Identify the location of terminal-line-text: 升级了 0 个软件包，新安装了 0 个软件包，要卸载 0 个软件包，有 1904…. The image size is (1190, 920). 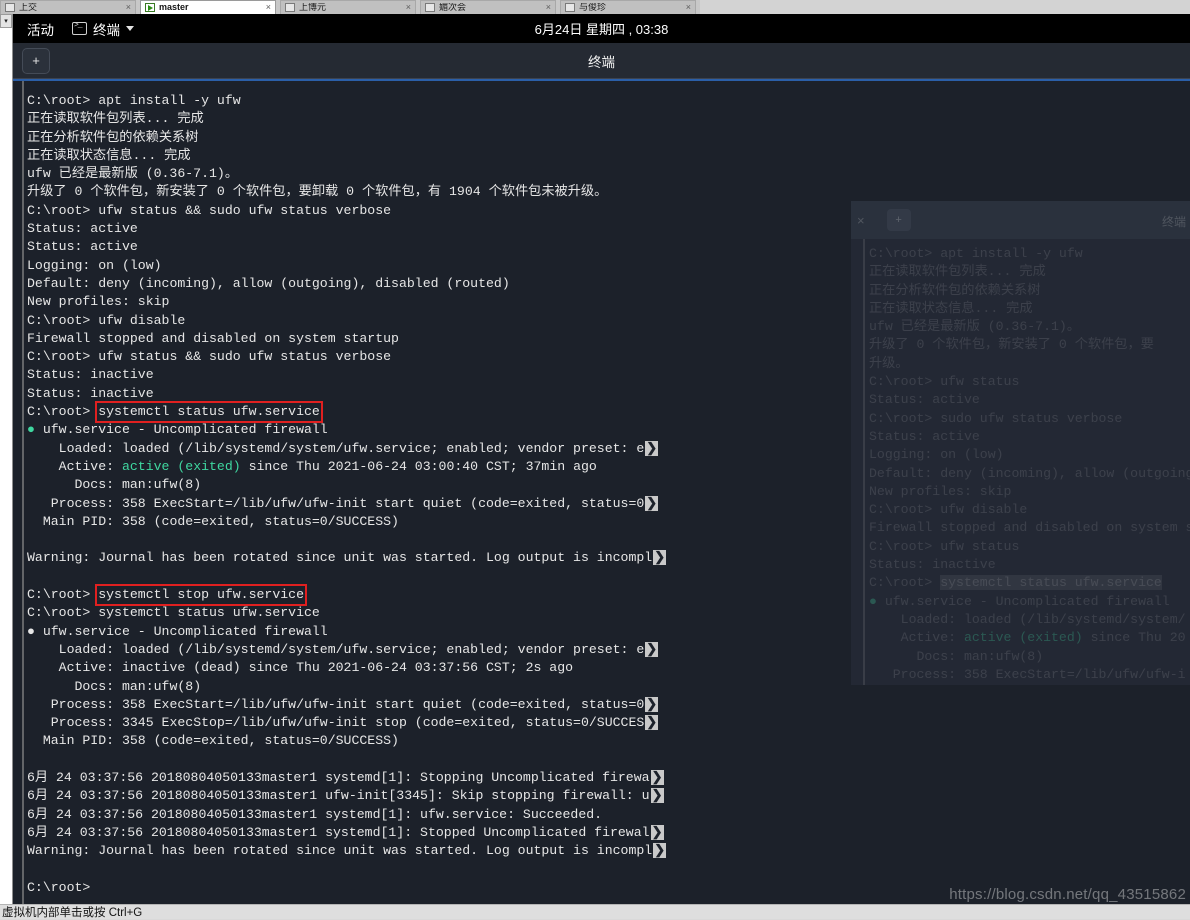
(317, 192).